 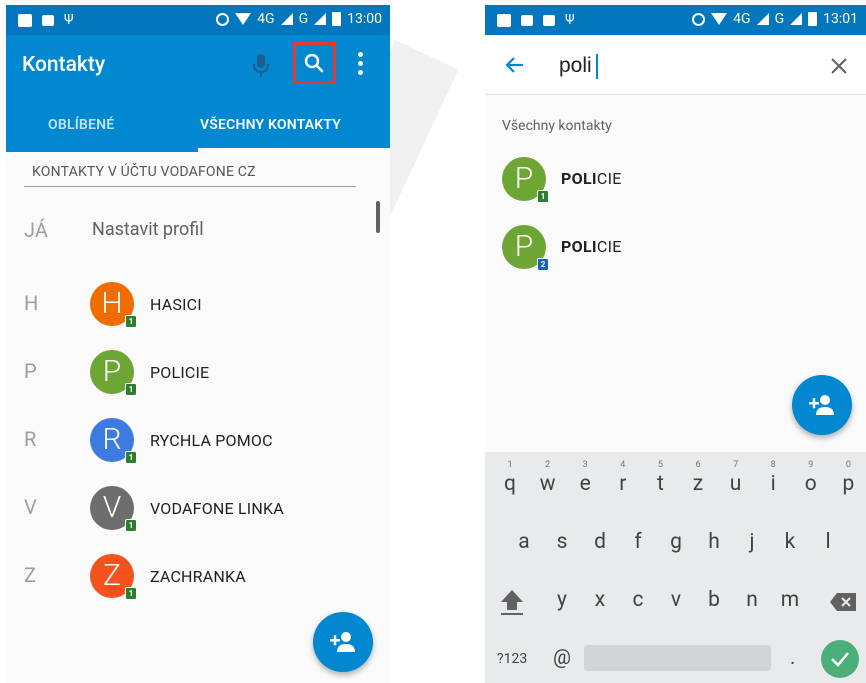 What do you see at coordinates (591, 178) in the screenshot?
I see `result-name: POLICIE` at bounding box center [591, 178].